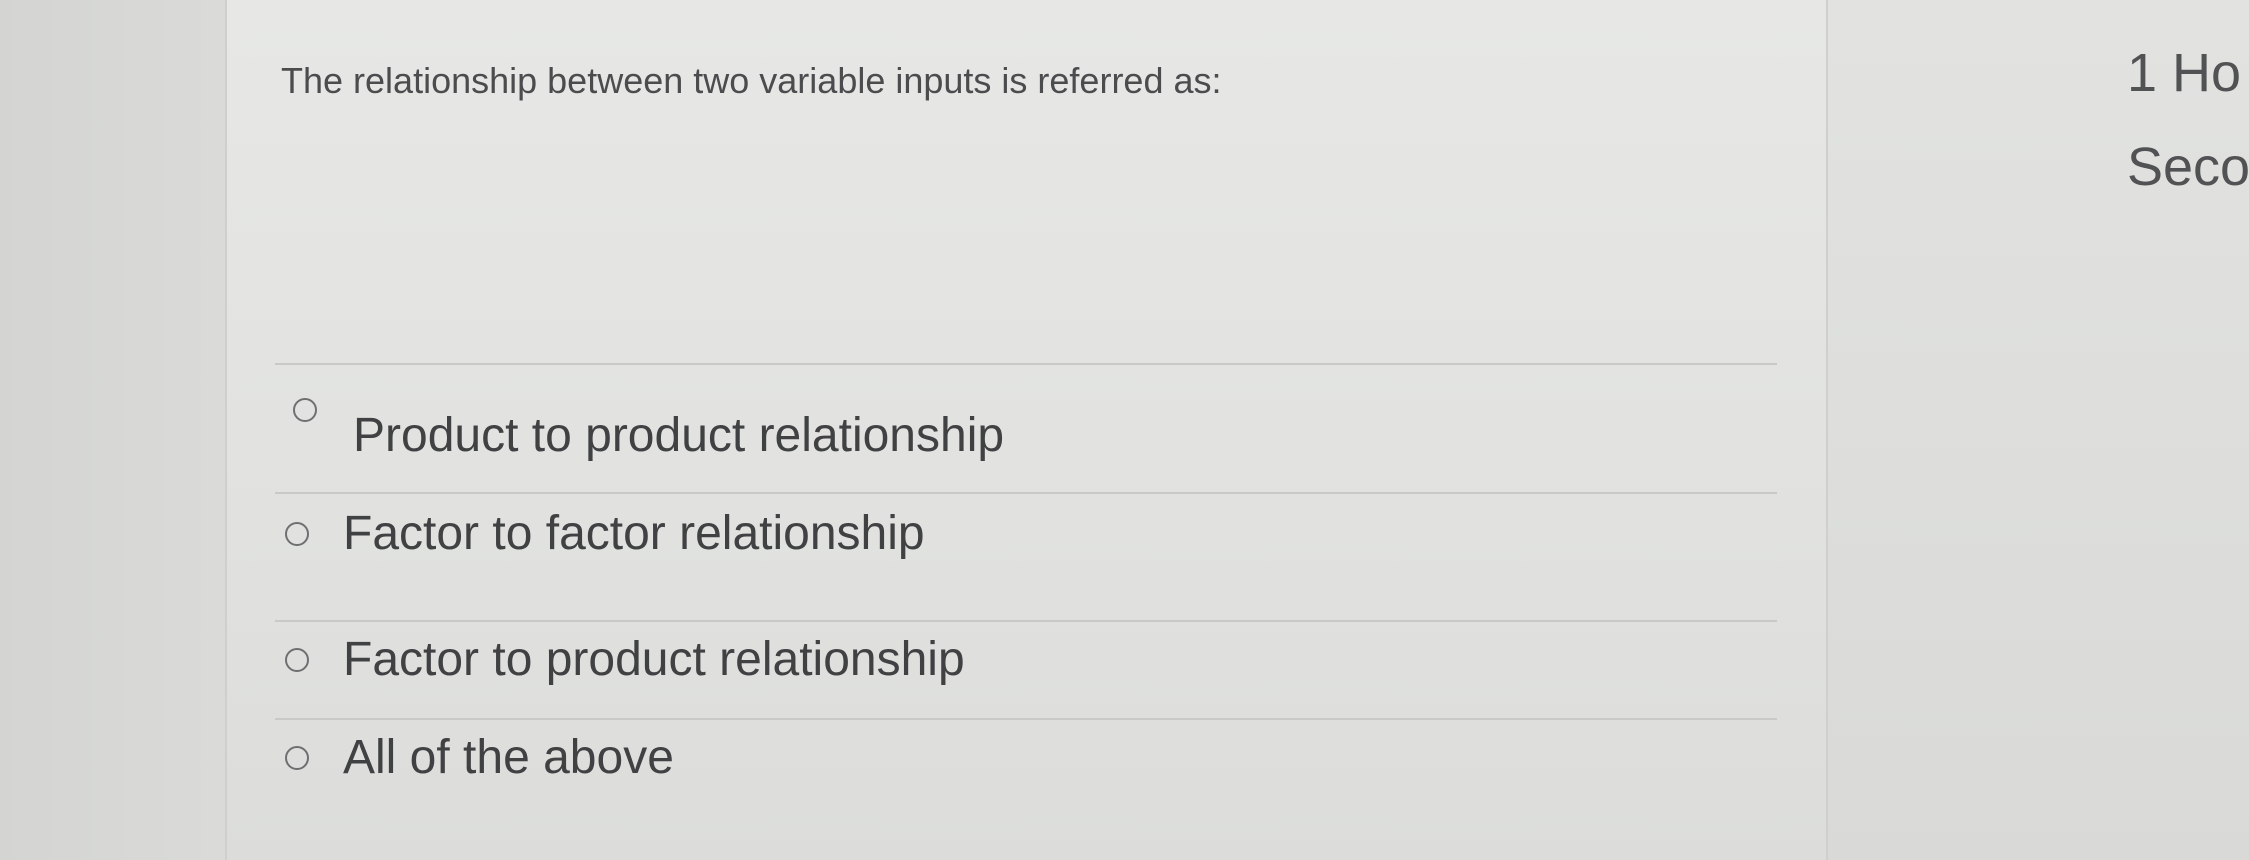 This screenshot has width=2249, height=860. What do you see at coordinates (634, 533) in the screenshot?
I see `answer-option-2-label: Factor to factor relationship` at bounding box center [634, 533].